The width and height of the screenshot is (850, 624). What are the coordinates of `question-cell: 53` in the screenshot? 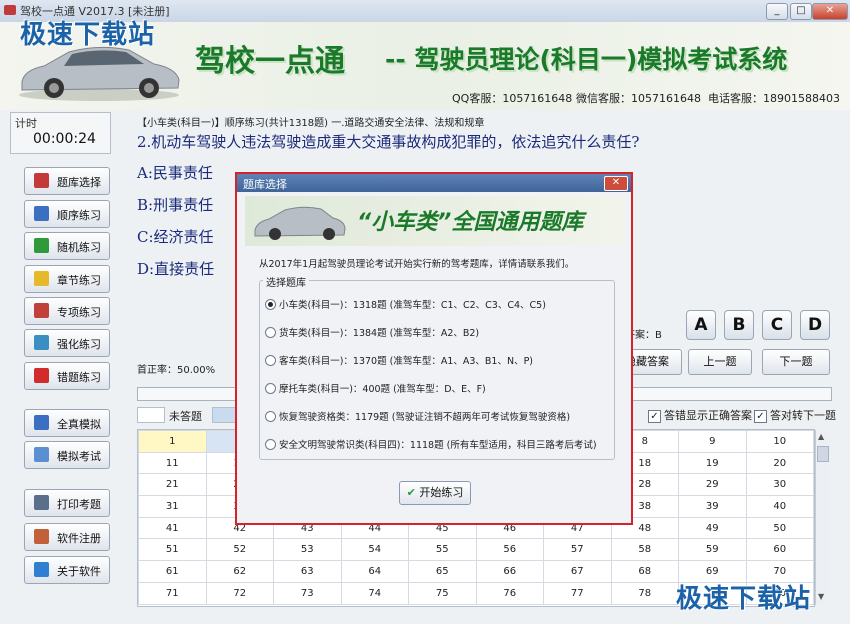 It's located at (307, 550).